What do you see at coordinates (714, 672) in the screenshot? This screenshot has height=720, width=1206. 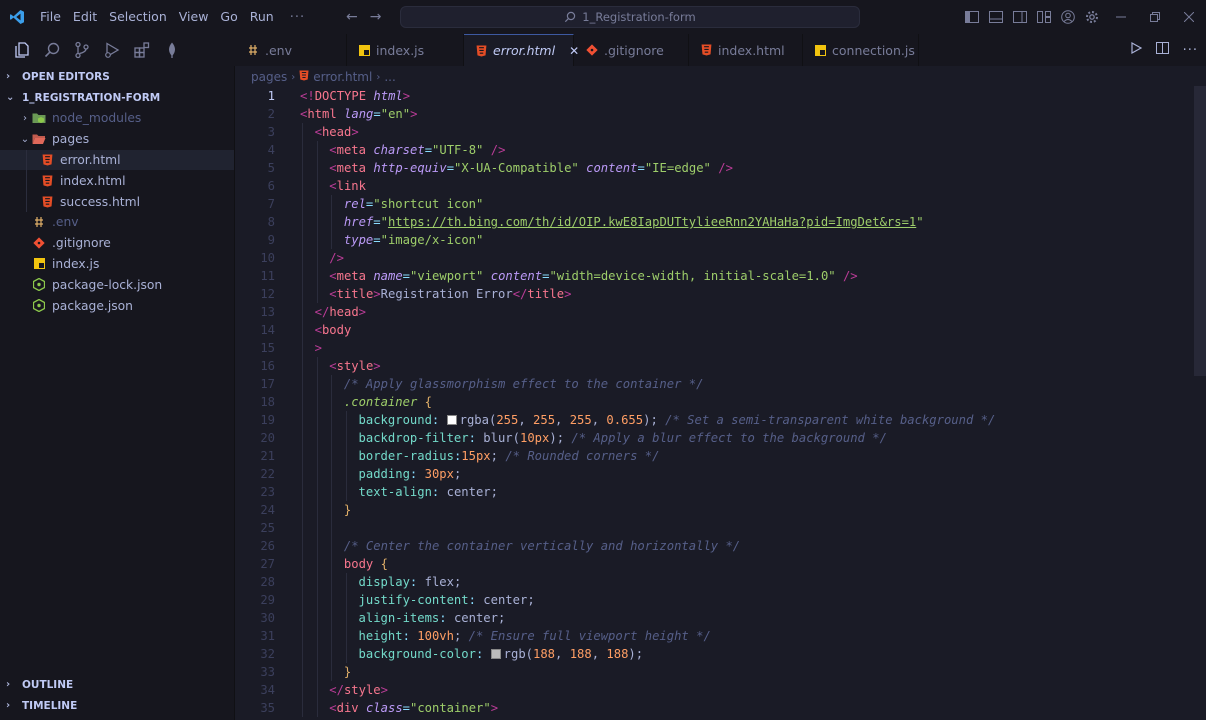 I see `code-line: 33}` at bounding box center [714, 672].